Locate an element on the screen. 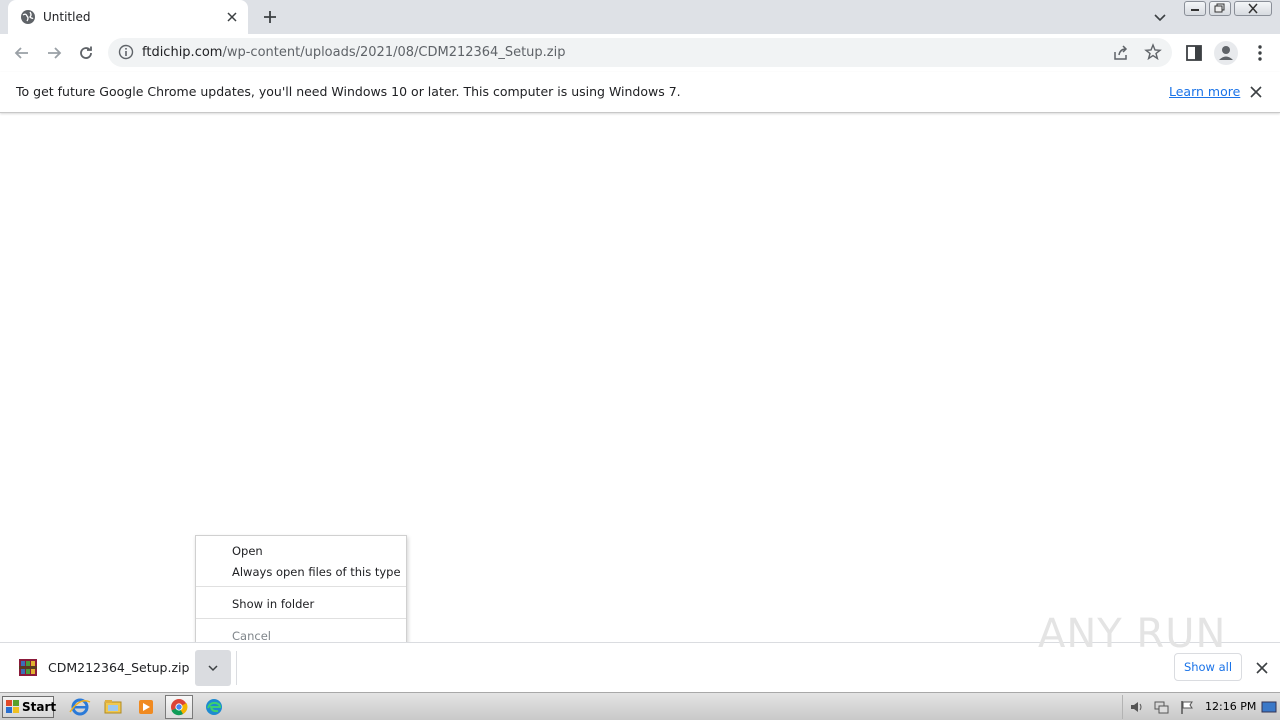 Image resolution: width=1280 pixels, height=722 pixels. zip-archive-icon is located at coordinates (28, 667).